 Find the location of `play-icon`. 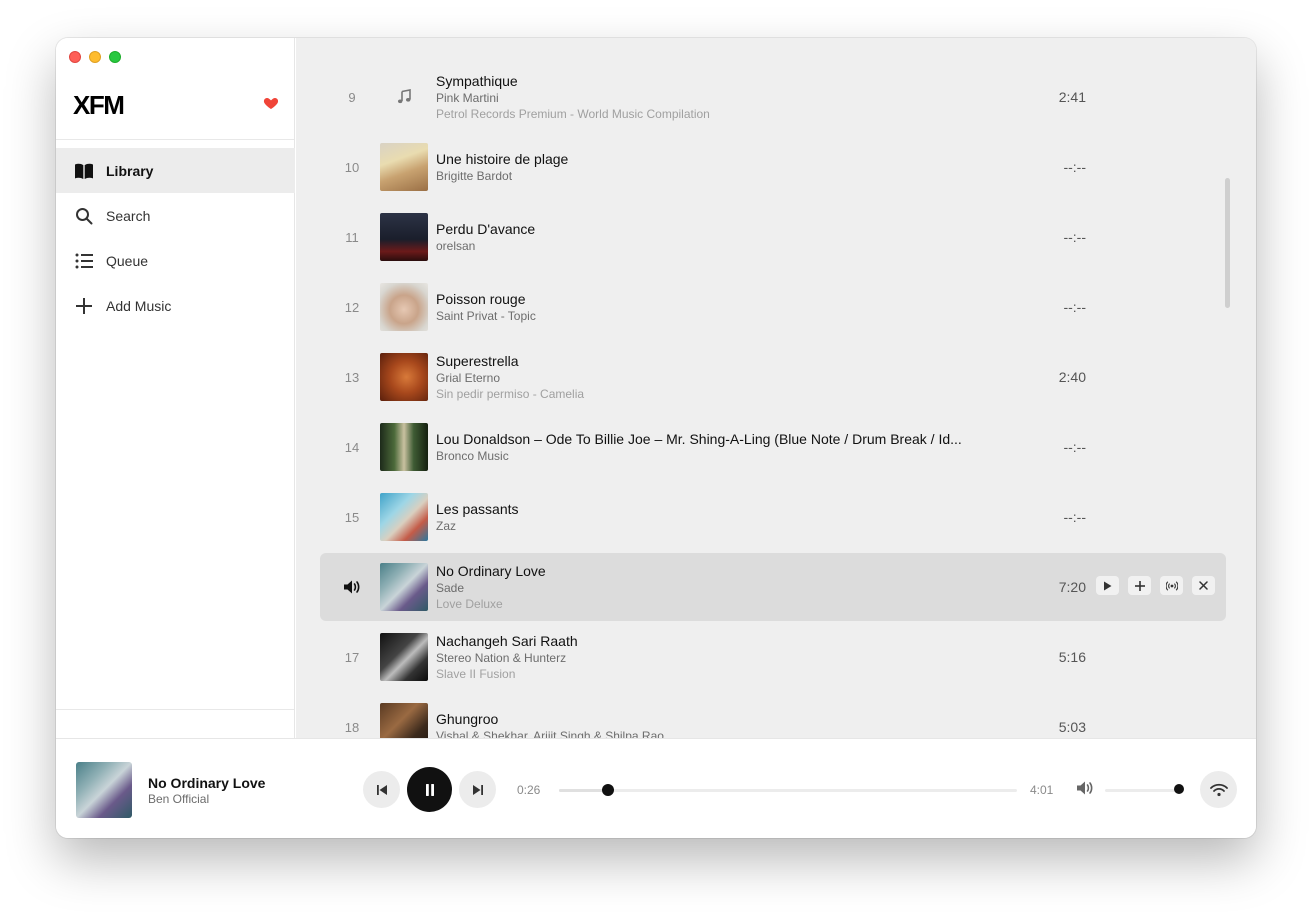

play-icon is located at coordinates (1108, 585).